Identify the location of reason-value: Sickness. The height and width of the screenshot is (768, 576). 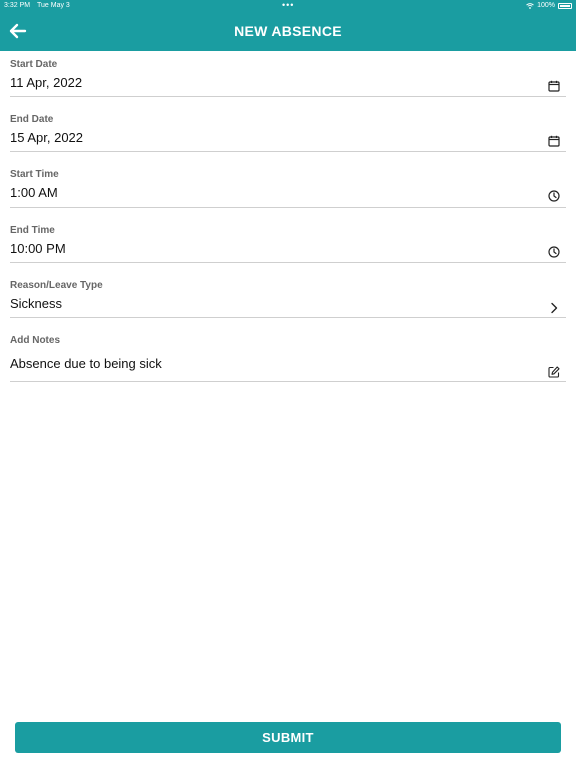
(36, 303).